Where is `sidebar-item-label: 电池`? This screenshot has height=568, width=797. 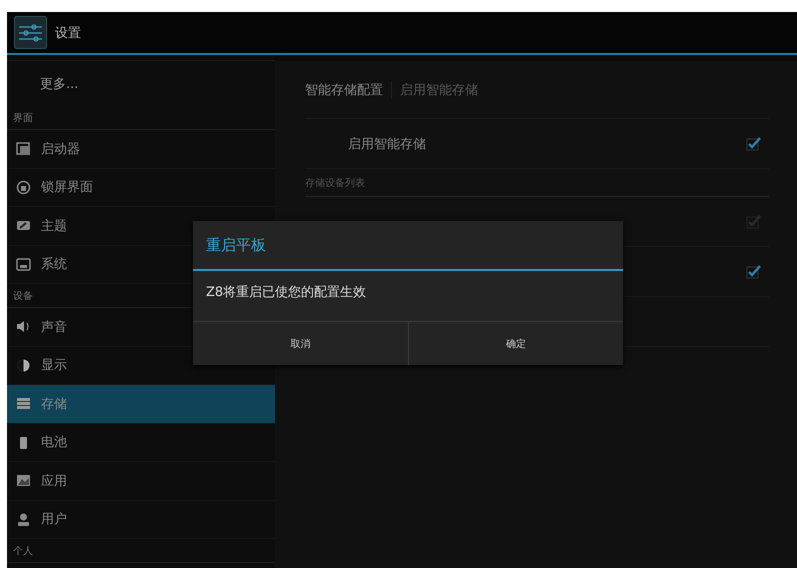 sidebar-item-label: 电池 is located at coordinates (54, 443).